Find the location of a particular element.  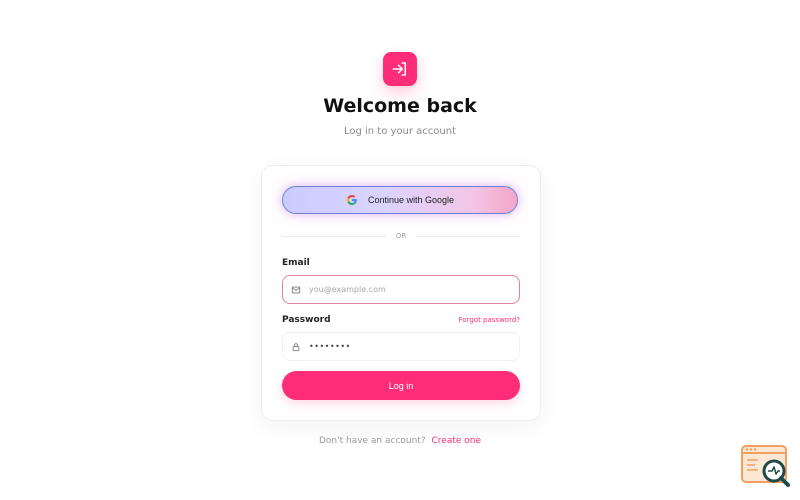

password-field: •••••••• is located at coordinates (330, 346).